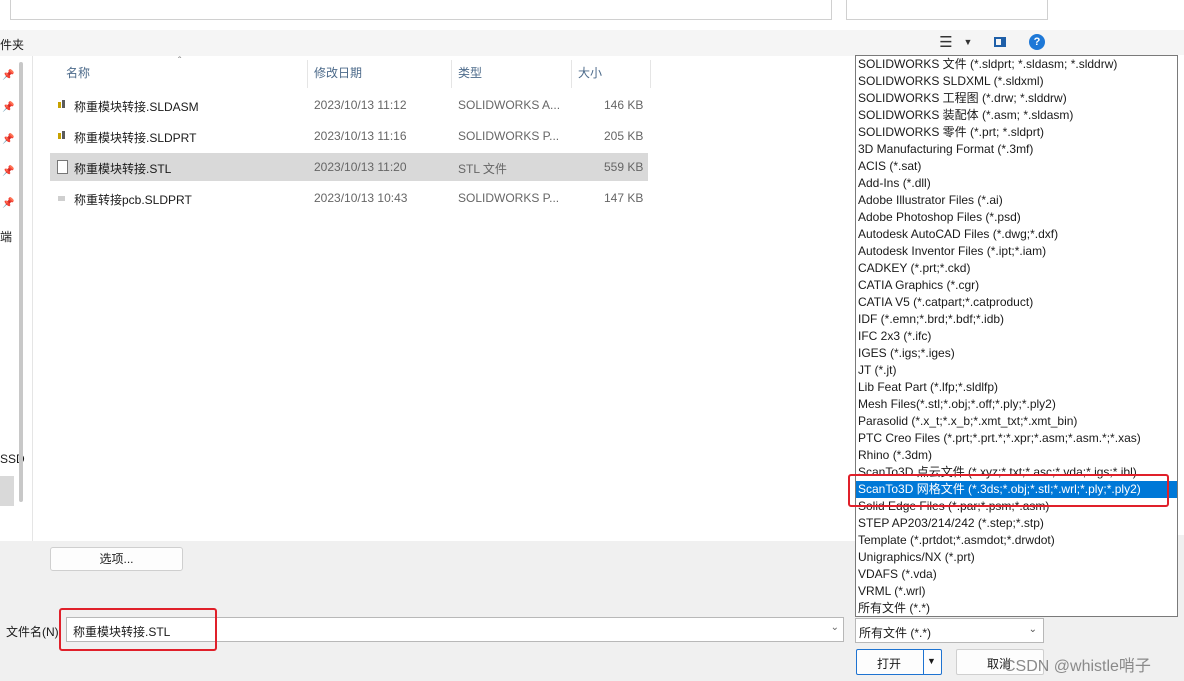 The width and height of the screenshot is (1184, 681). I want to click on file-type-option: IDF (*.emn;*.brd;*.bdf;*.idb), so click(1016, 319).